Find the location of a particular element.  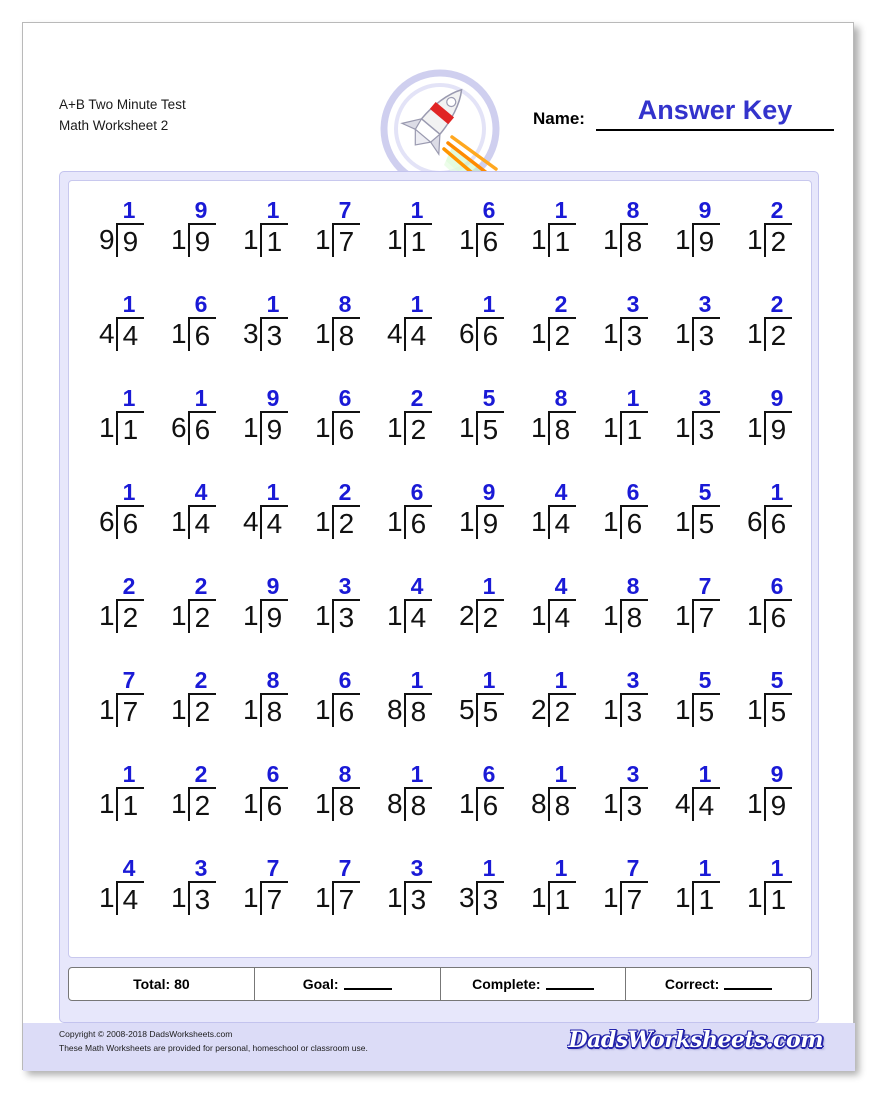

dividend: 2 is located at coordinates (562, 711).